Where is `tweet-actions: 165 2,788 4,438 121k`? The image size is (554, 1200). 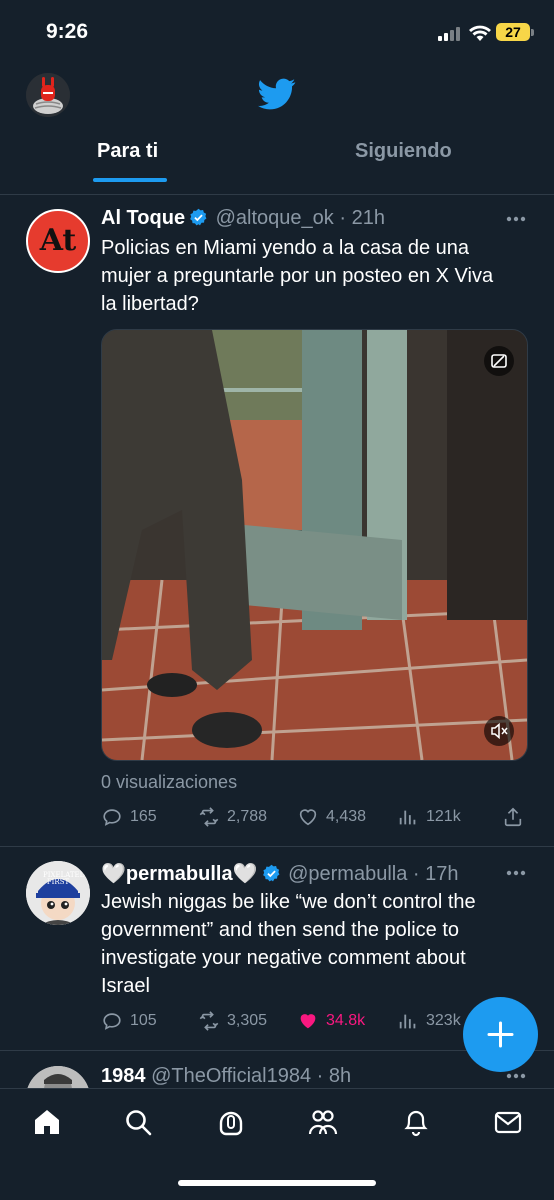 tweet-actions: 165 2,788 4,438 121k is located at coordinates (316, 817).